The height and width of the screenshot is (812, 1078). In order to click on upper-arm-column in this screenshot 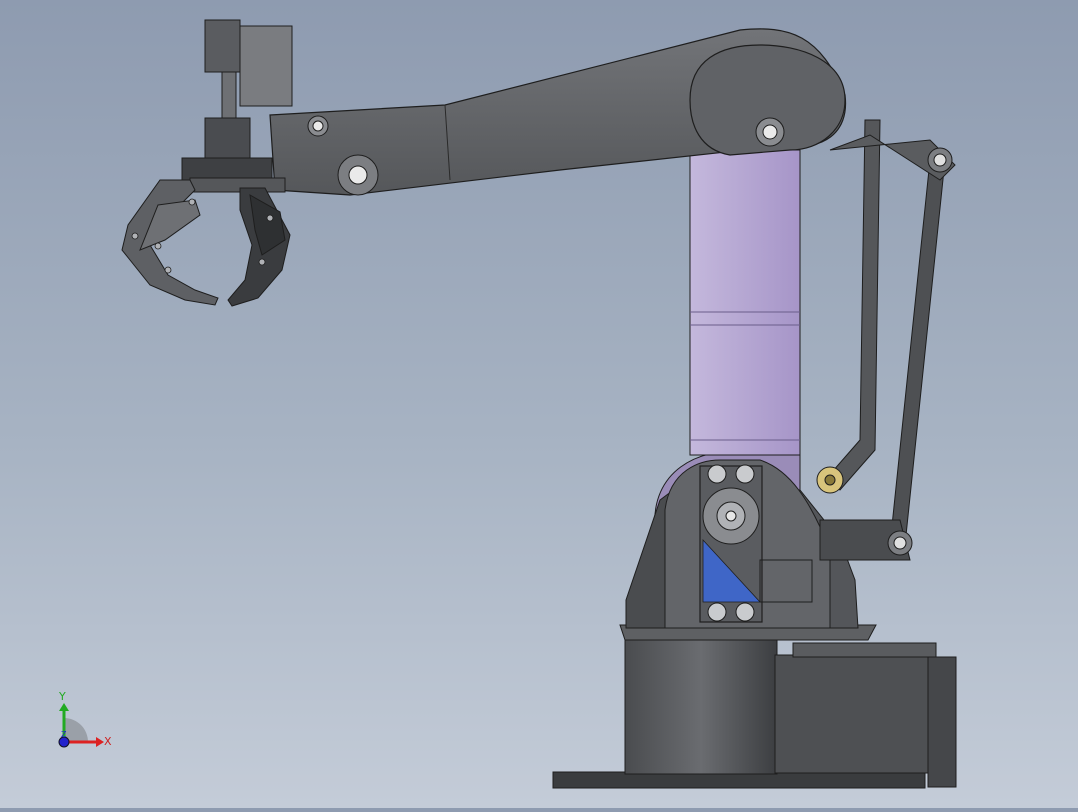, I will do `click(745, 302)`.